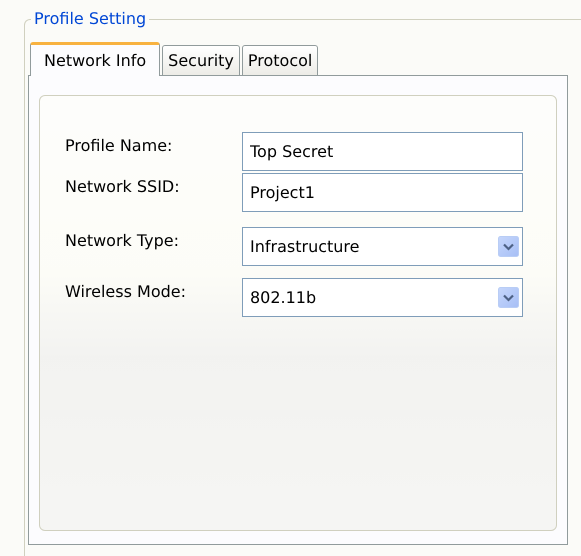 This screenshot has width=581, height=556. I want to click on group-title: Profile Setting, so click(90, 18).